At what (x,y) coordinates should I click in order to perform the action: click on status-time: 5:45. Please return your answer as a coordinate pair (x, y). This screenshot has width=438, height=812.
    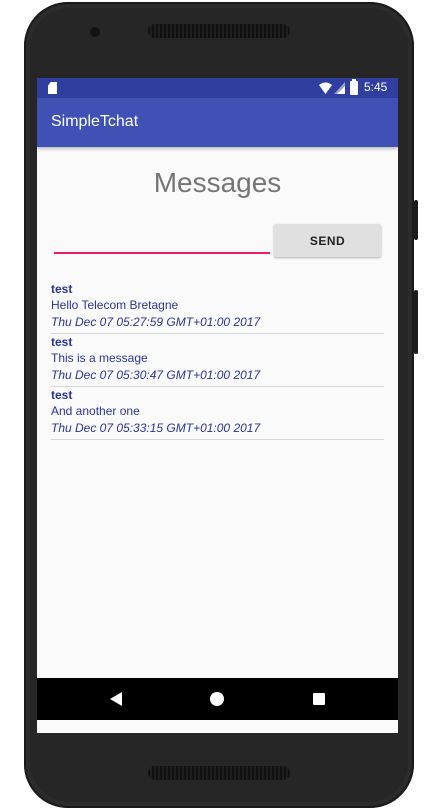
    Looking at the image, I should click on (376, 87).